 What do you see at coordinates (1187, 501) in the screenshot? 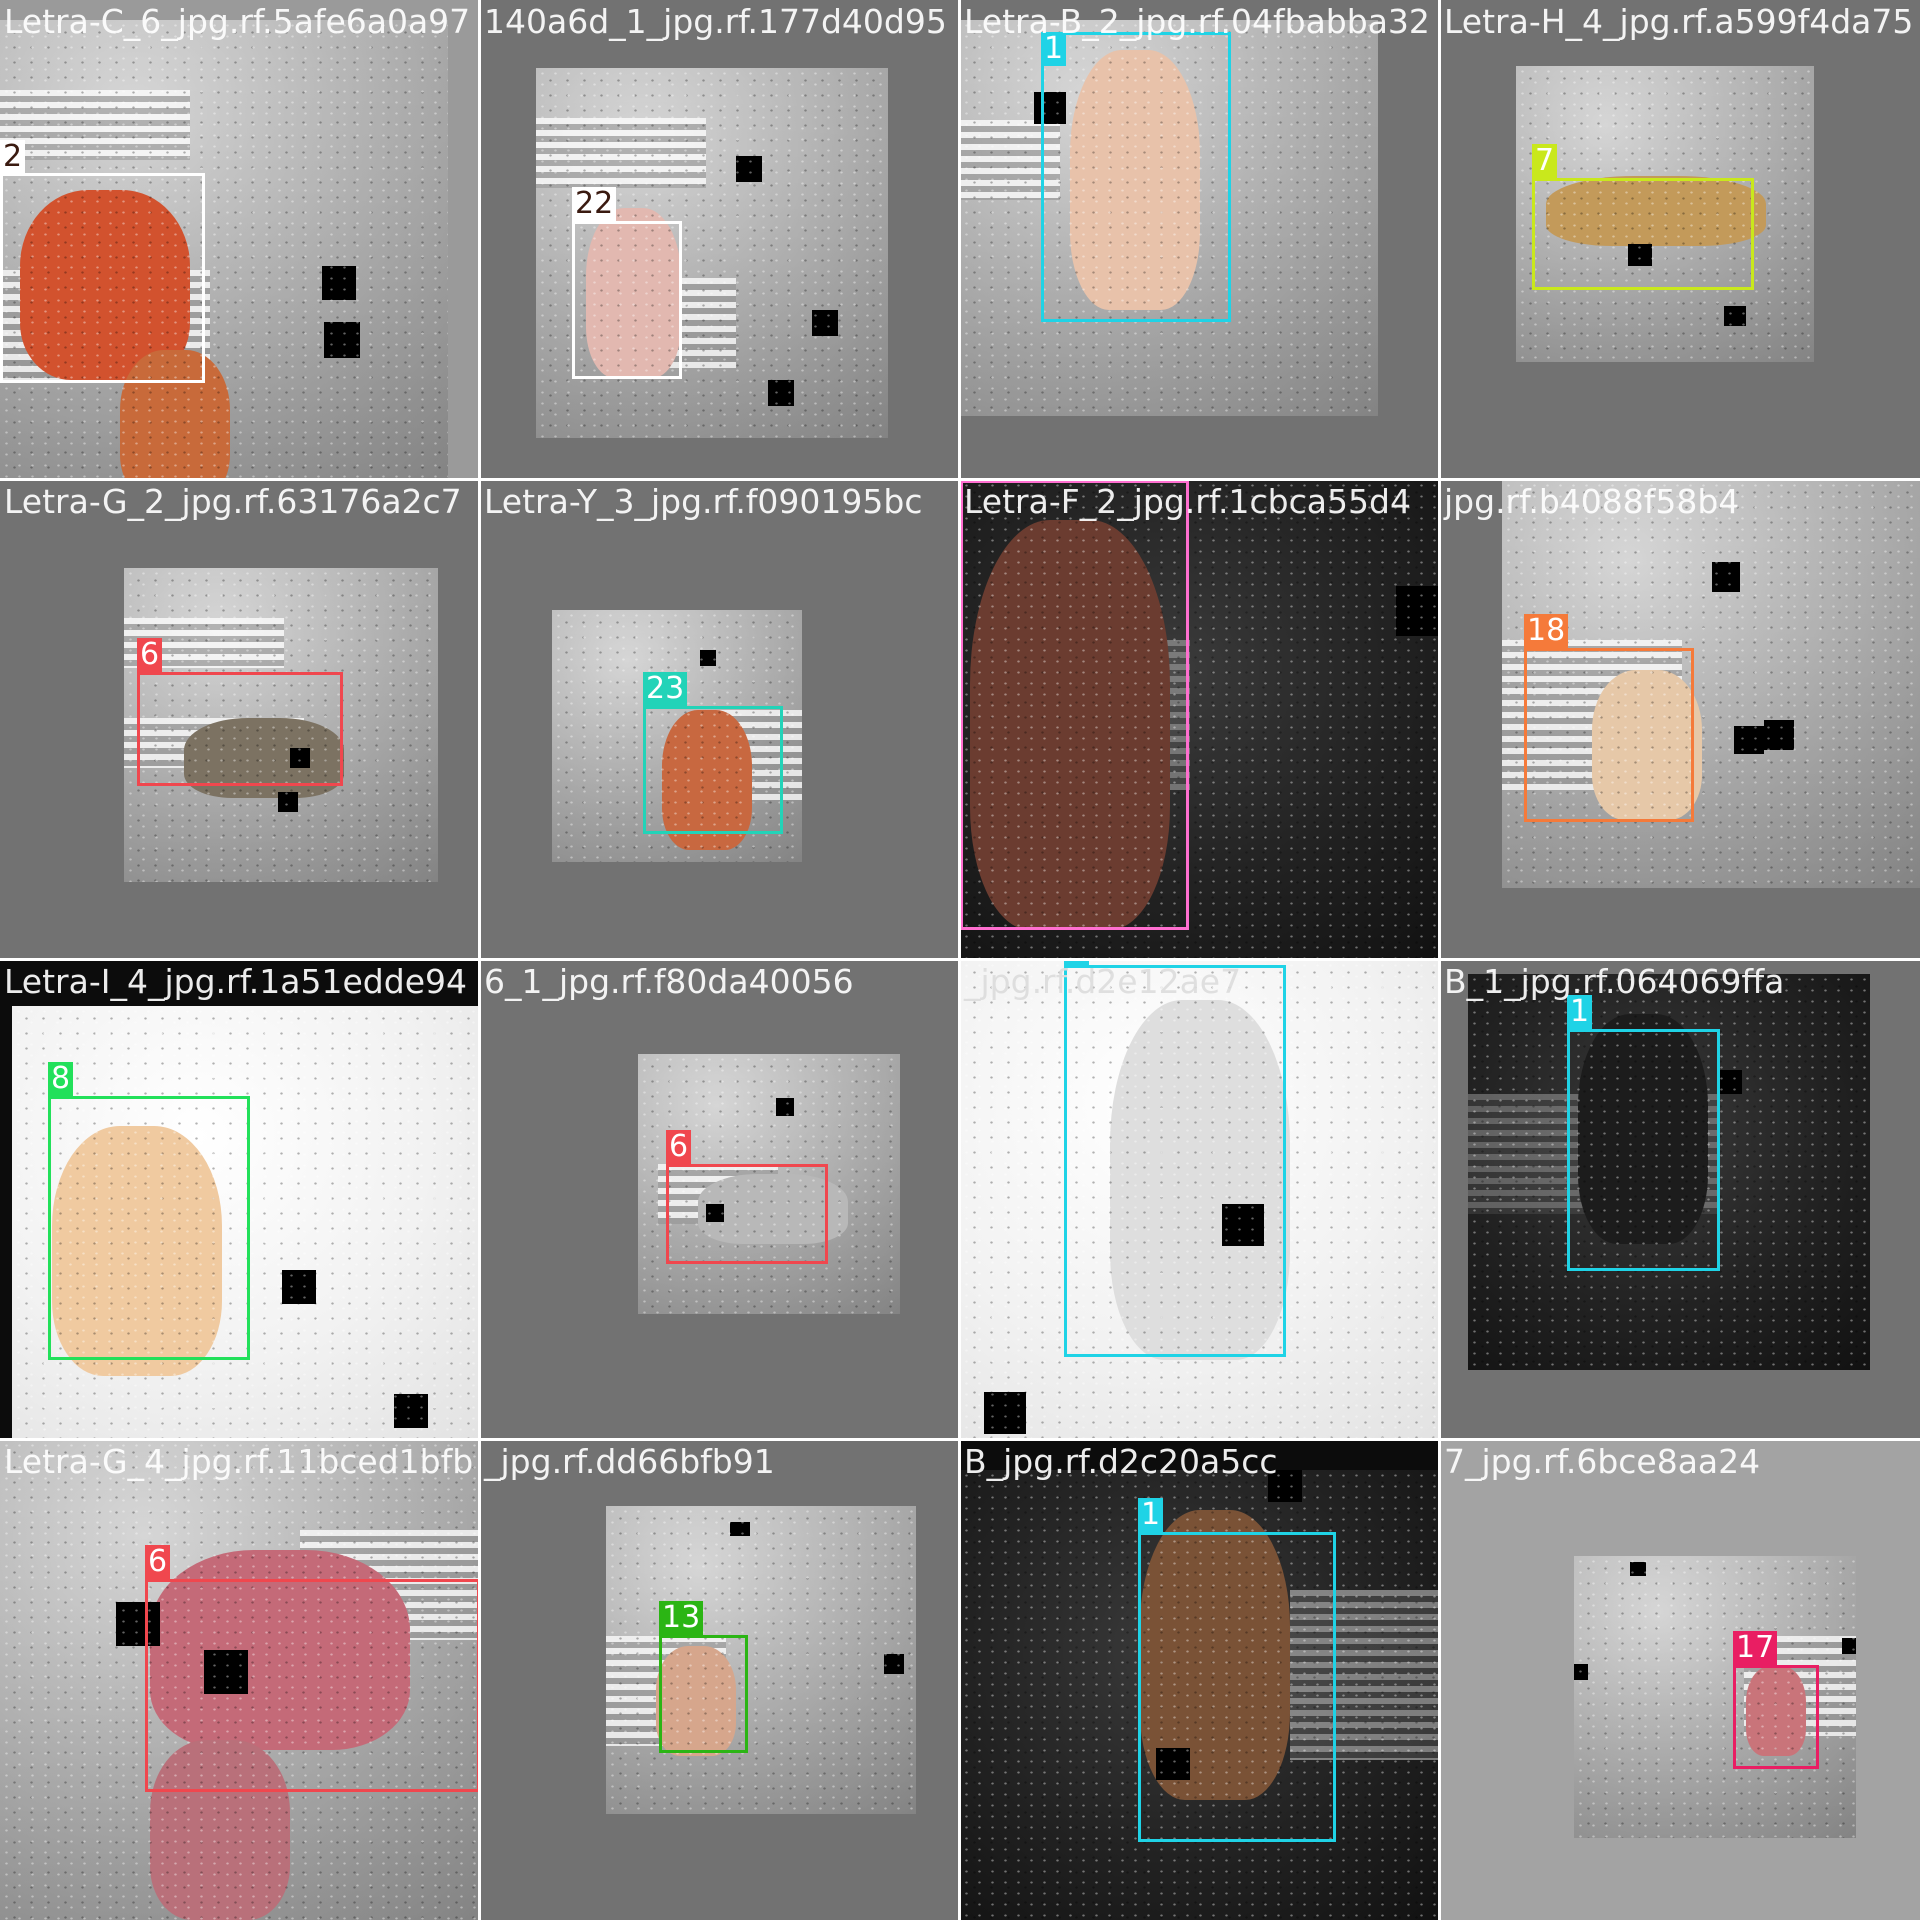
I see `filename-caption: Letra-F_2_jpg.rf.1cbca55d4` at bounding box center [1187, 501].